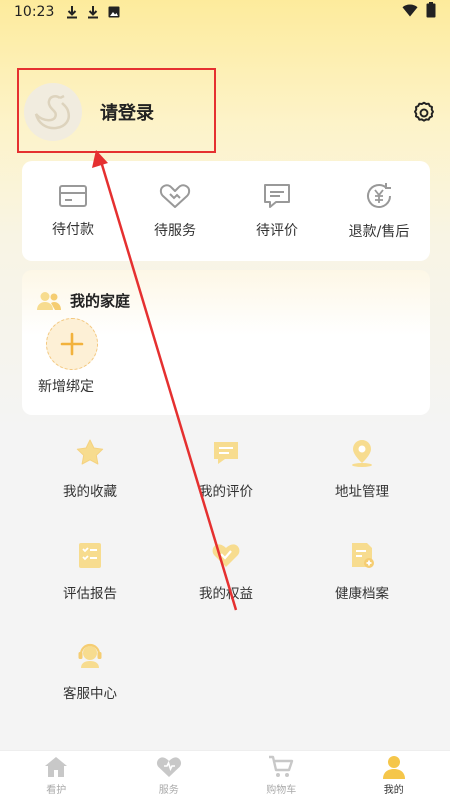 This screenshot has width=450, height=800. What do you see at coordinates (362, 469) in the screenshot?
I see `menu-address-management: 地址管理` at bounding box center [362, 469].